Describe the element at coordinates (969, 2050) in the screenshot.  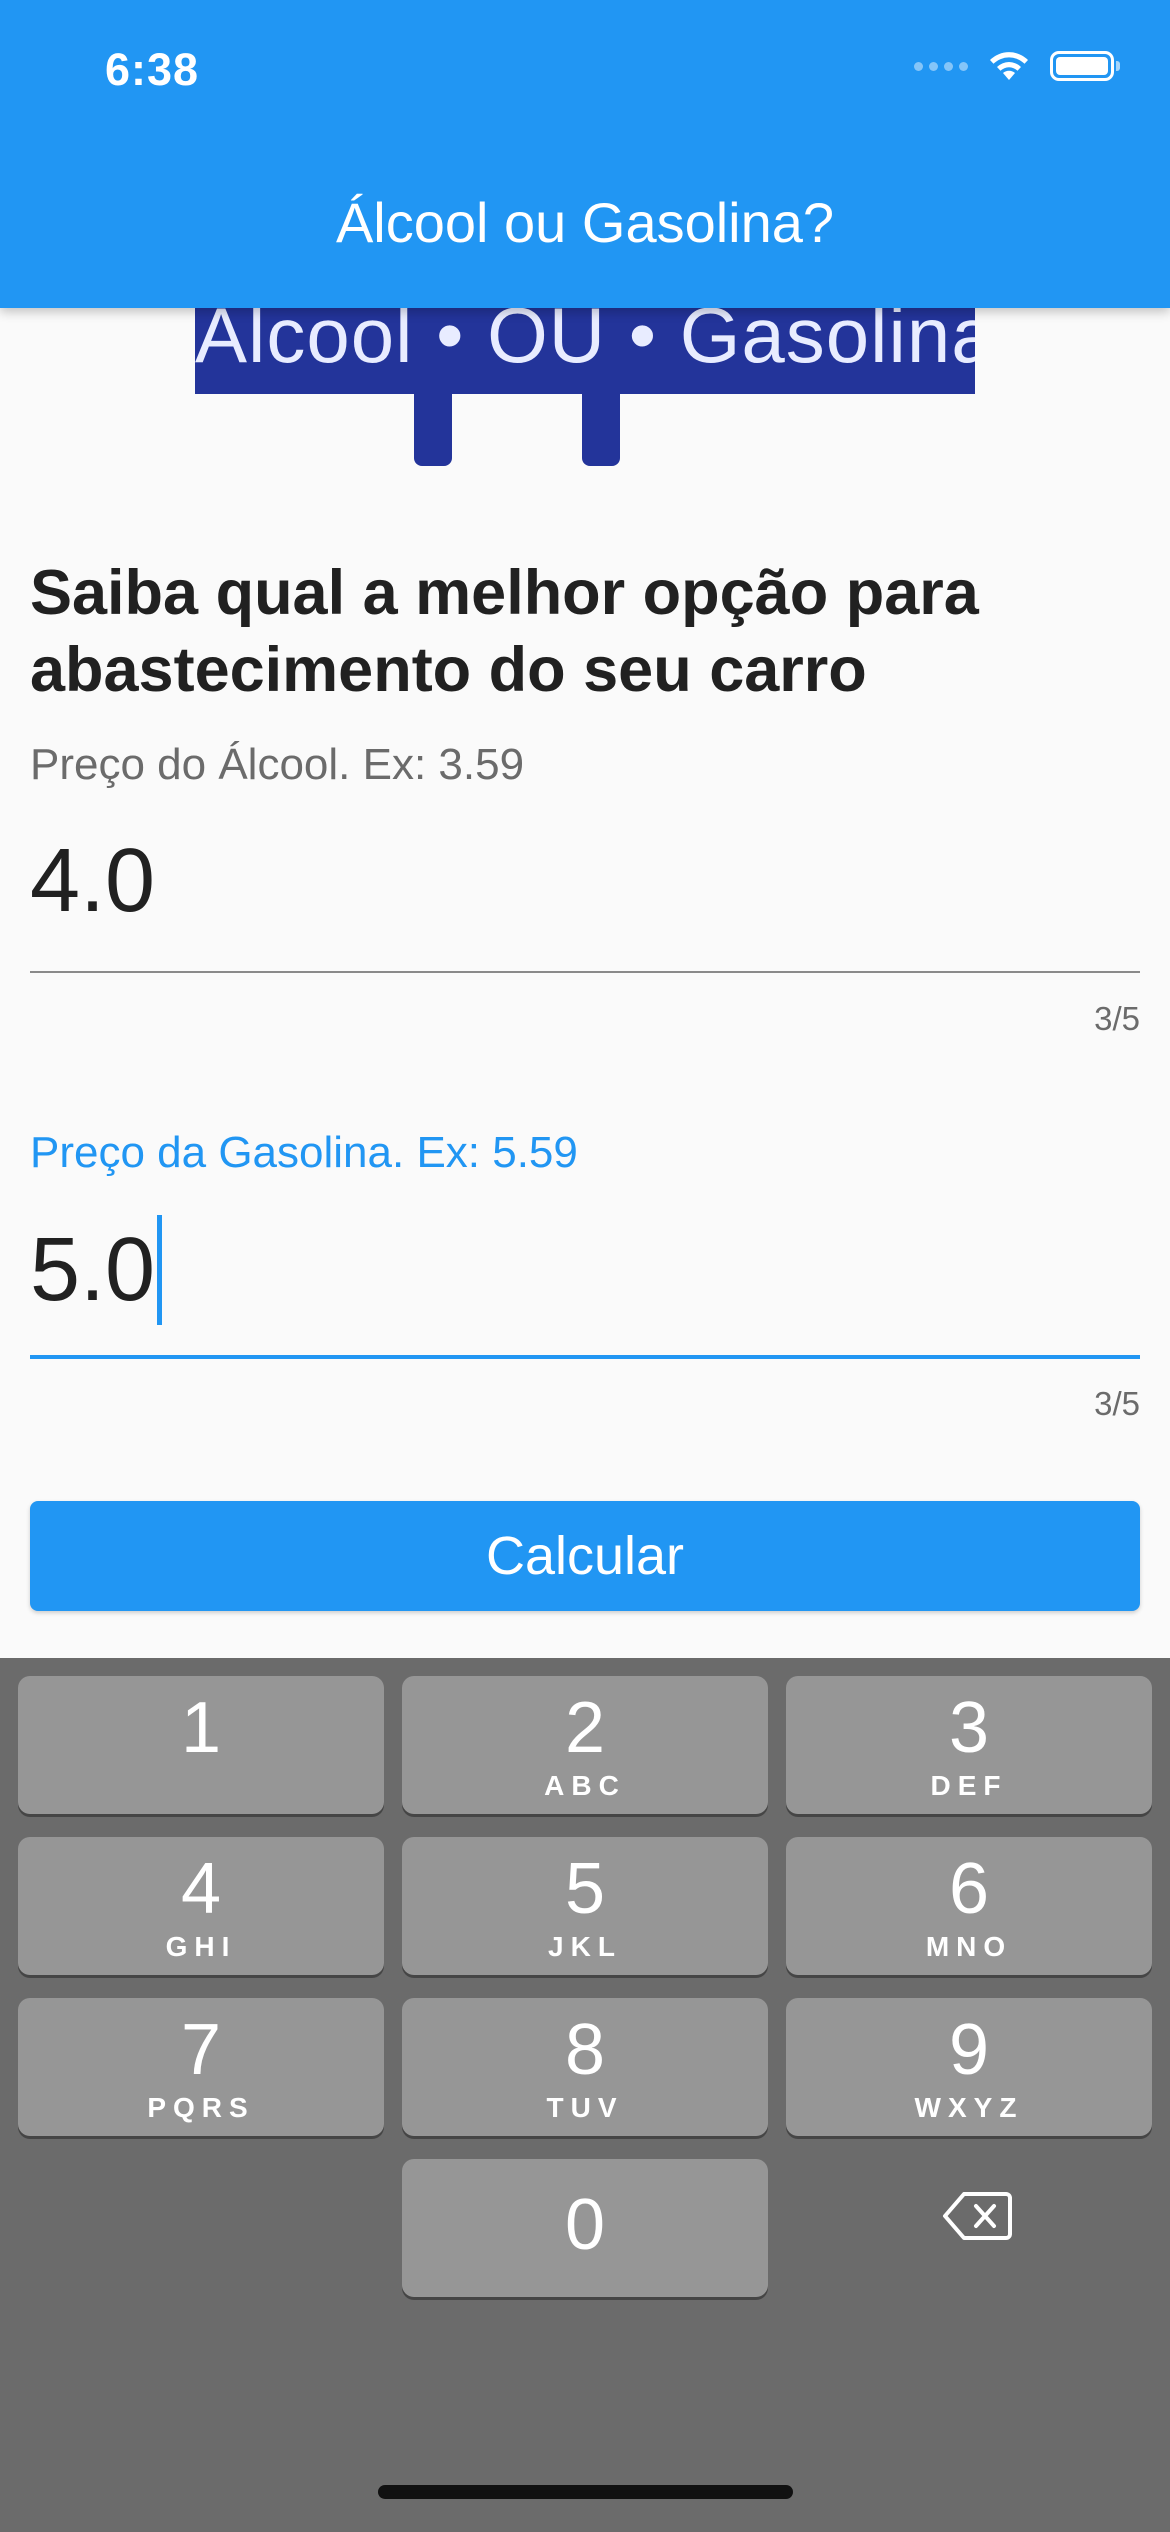
I see `key-digit: 9` at that location.